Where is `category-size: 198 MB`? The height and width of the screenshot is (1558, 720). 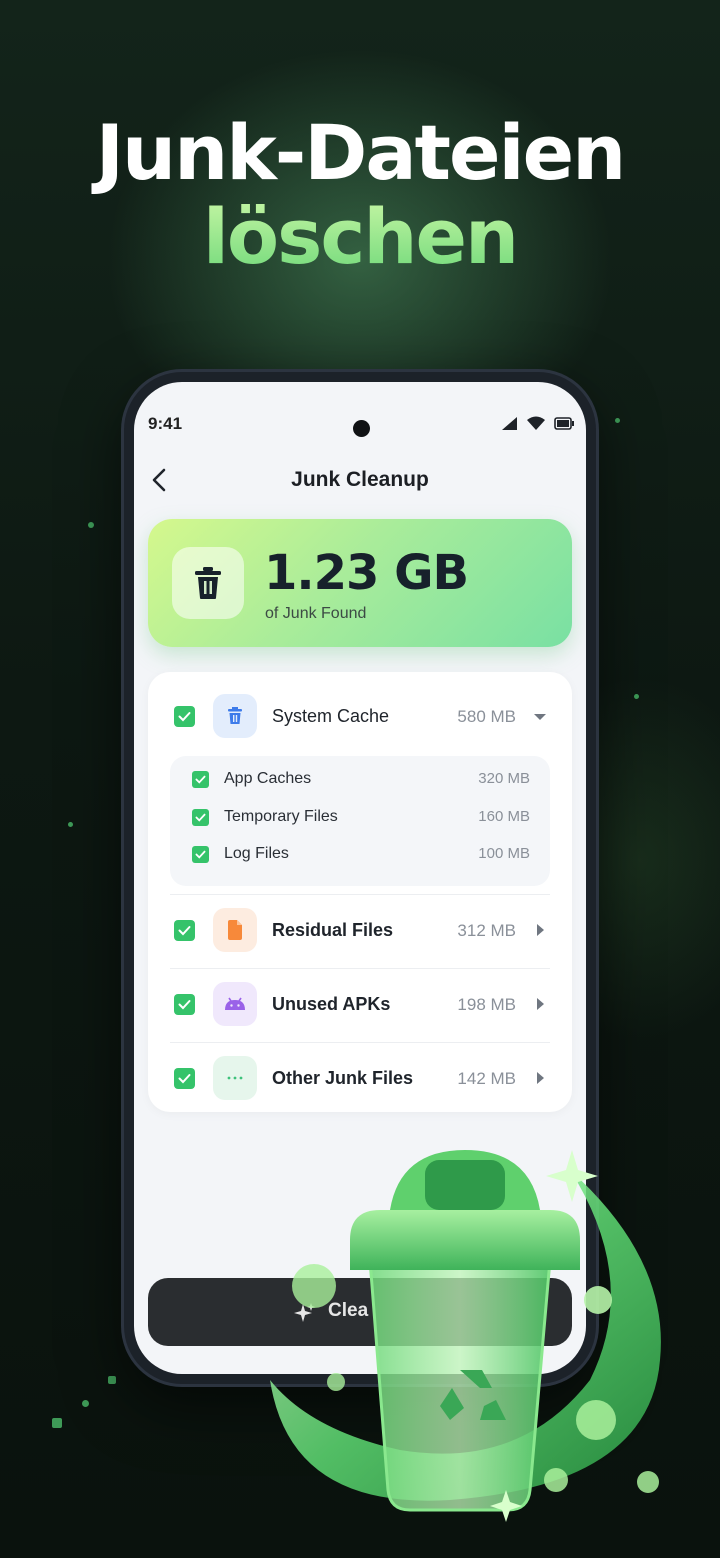 category-size: 198 MB is located at coordinates (486, 1004).